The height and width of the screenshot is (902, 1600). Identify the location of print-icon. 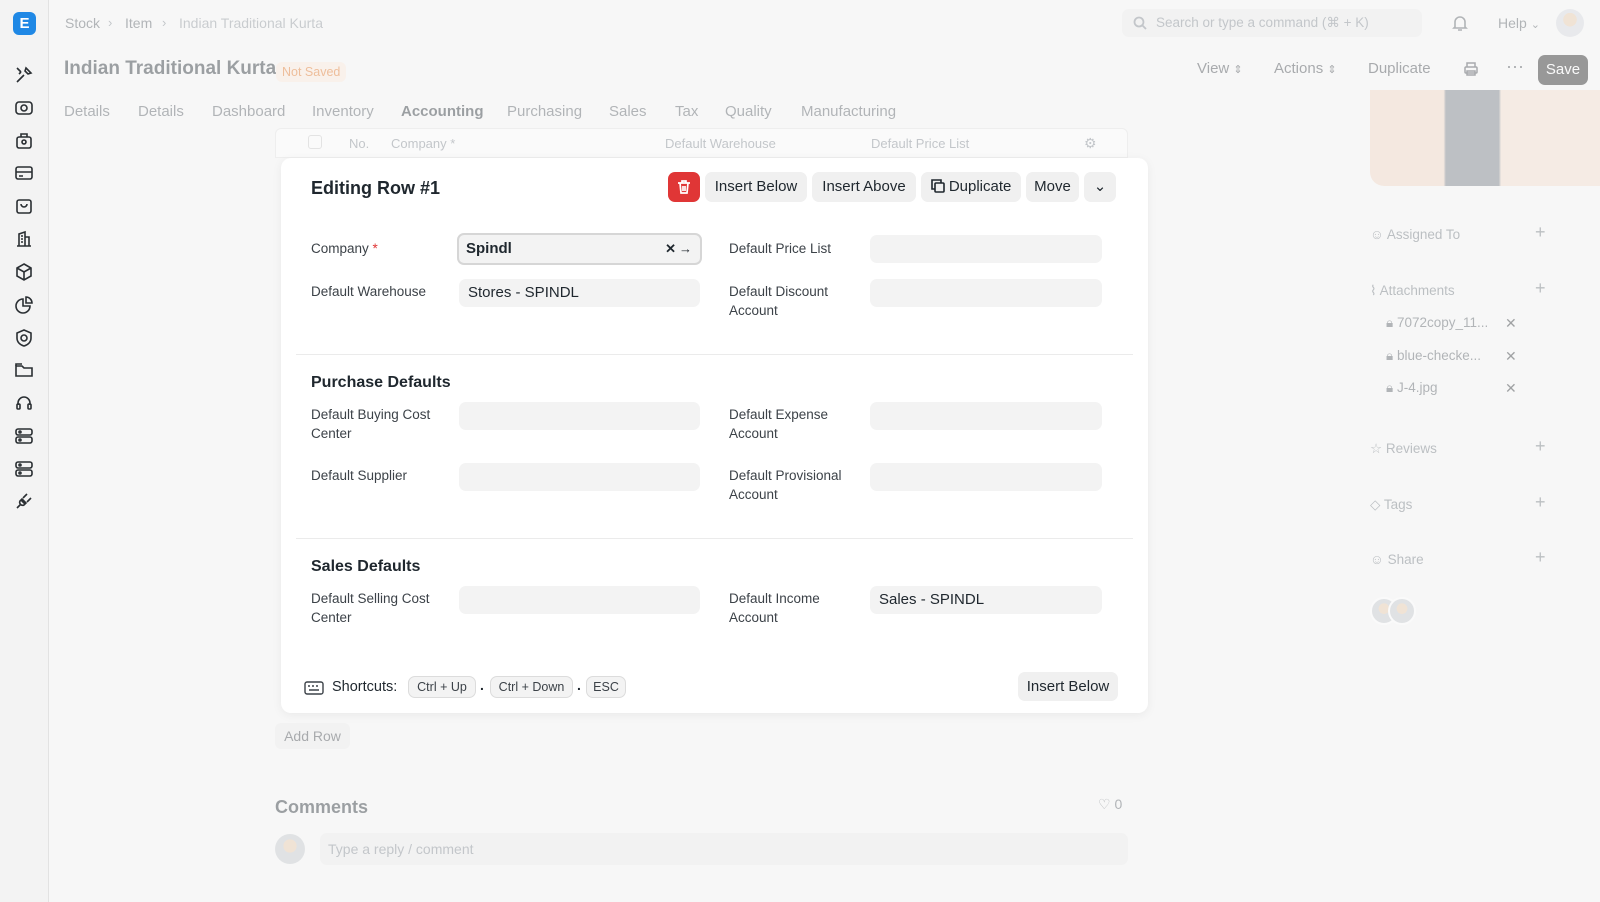
(1471, 69).